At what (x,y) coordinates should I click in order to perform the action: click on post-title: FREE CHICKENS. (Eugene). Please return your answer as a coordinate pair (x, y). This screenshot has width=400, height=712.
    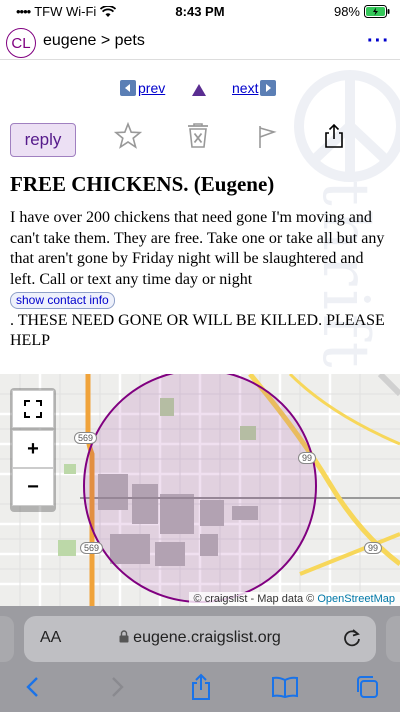
    Looking at the image, I should click on (142, 184).